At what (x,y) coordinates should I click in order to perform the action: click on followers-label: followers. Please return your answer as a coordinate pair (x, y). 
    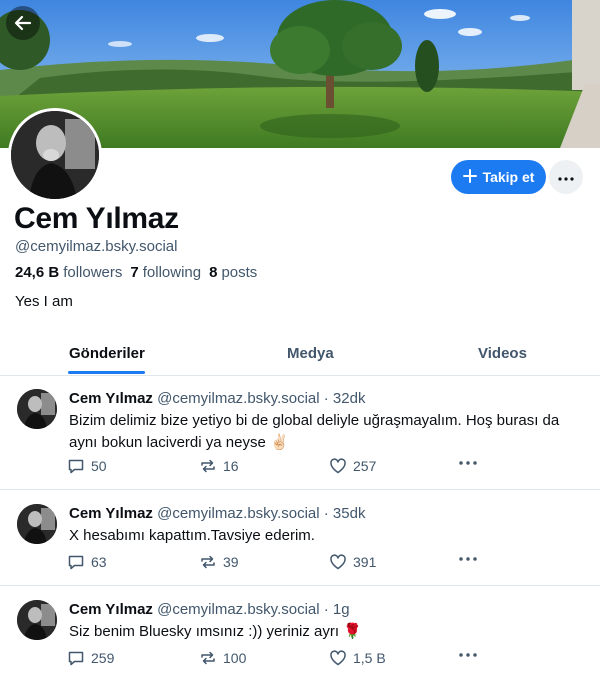
    Looking at the image, I should click on (93, 272).